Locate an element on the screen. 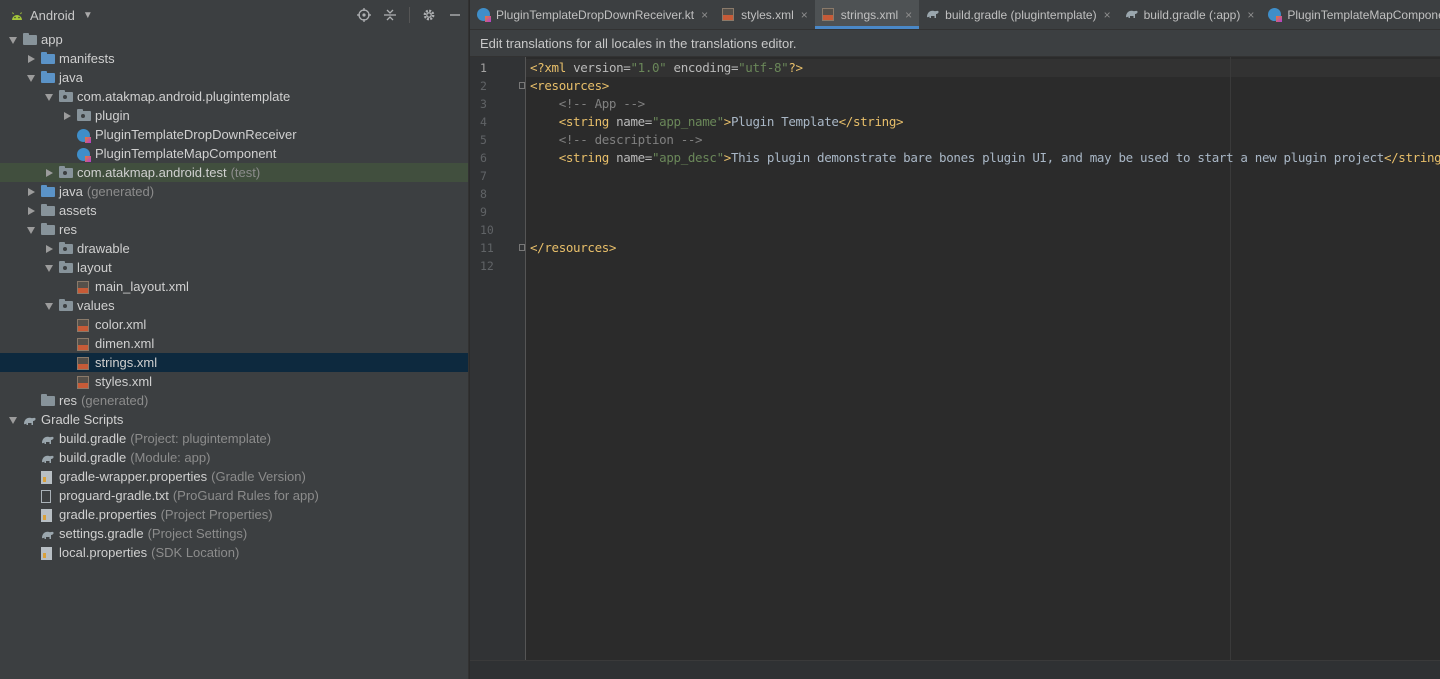  tree-item-build-gradle-project: build.gradle (Project: plugintemplate) is located at coordinates (234, 438).